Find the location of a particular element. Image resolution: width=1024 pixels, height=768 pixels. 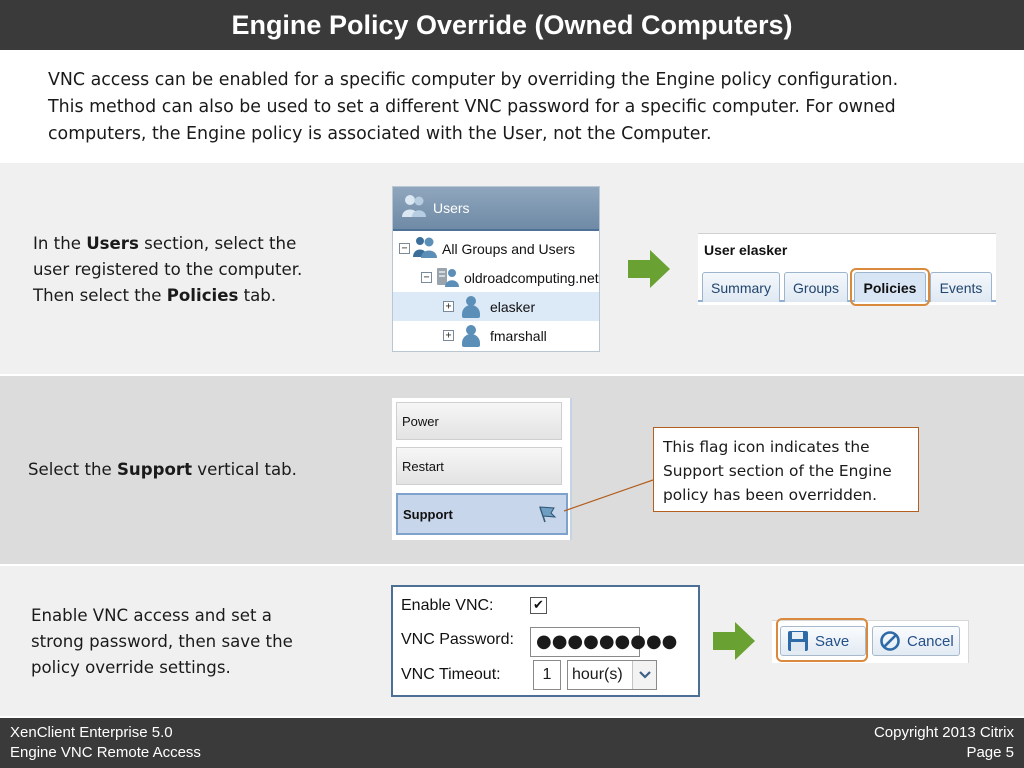

title-bar: Engine Policy Override (Owned Computers) is located at coordinates (512, 25).